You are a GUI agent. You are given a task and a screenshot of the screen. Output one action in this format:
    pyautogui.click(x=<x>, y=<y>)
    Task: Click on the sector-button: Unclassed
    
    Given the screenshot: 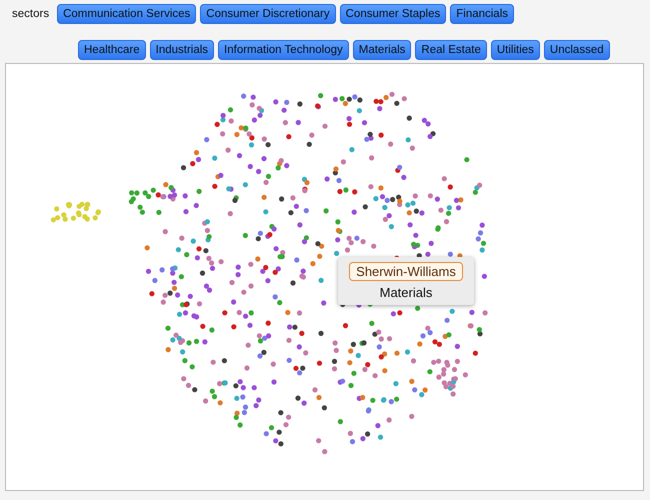 What is the action you would take?
    pyautogui.click(x=577, y=50)
    